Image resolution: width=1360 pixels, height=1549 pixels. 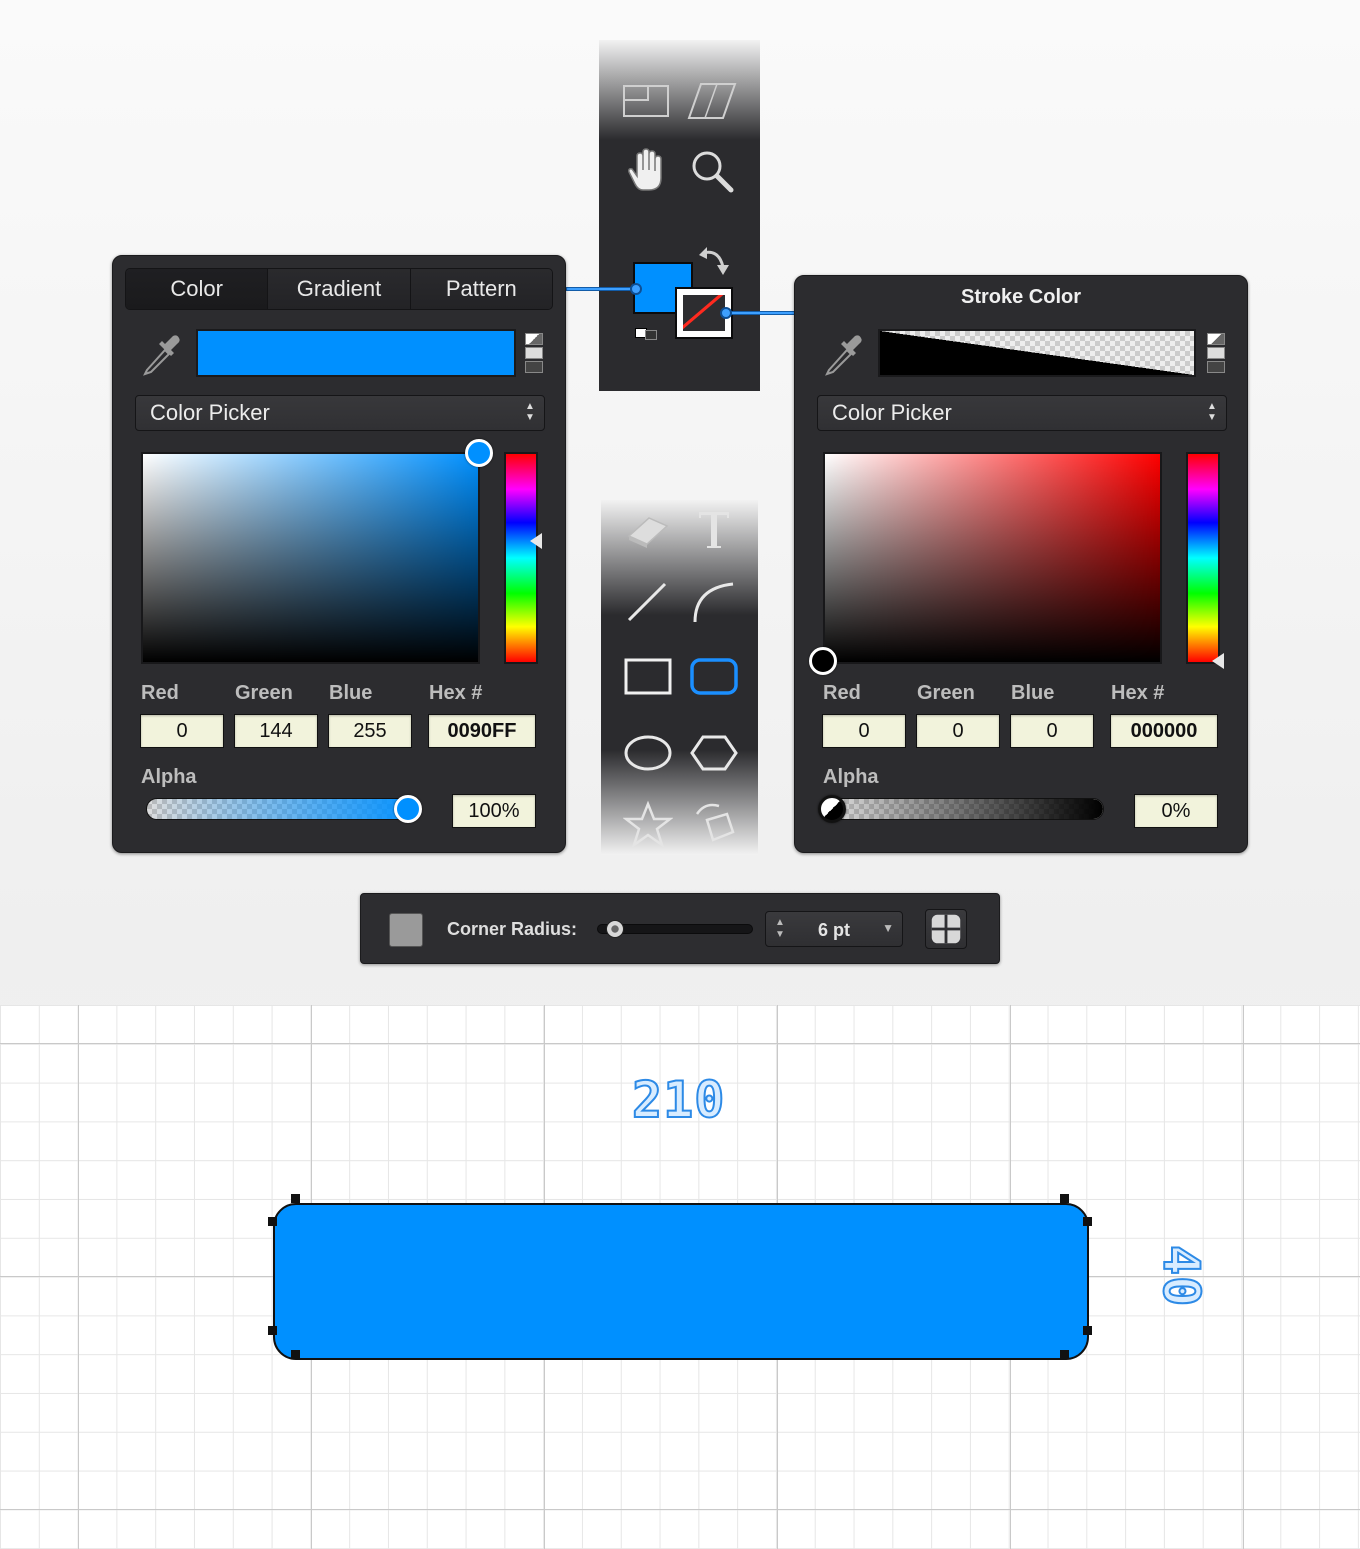 I want to click on stroke-saturation-value-area, so click(x=992, y=558).